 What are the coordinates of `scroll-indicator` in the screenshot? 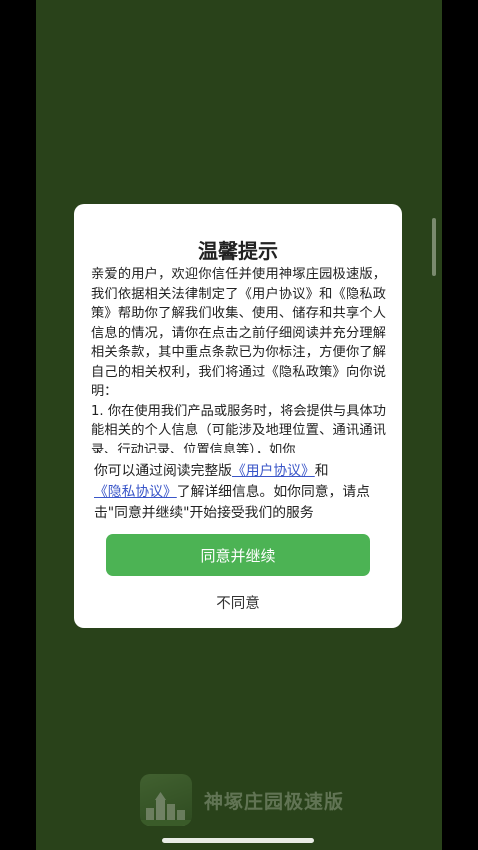 It's located at (434, 247).